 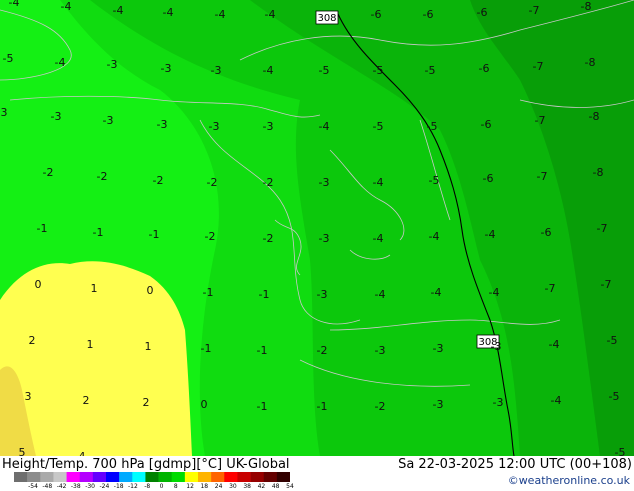 What do you see at coordinates (247, 486) in the screenshot?
I see `color-scale-tick: 38` at bounding box center [247, 486].